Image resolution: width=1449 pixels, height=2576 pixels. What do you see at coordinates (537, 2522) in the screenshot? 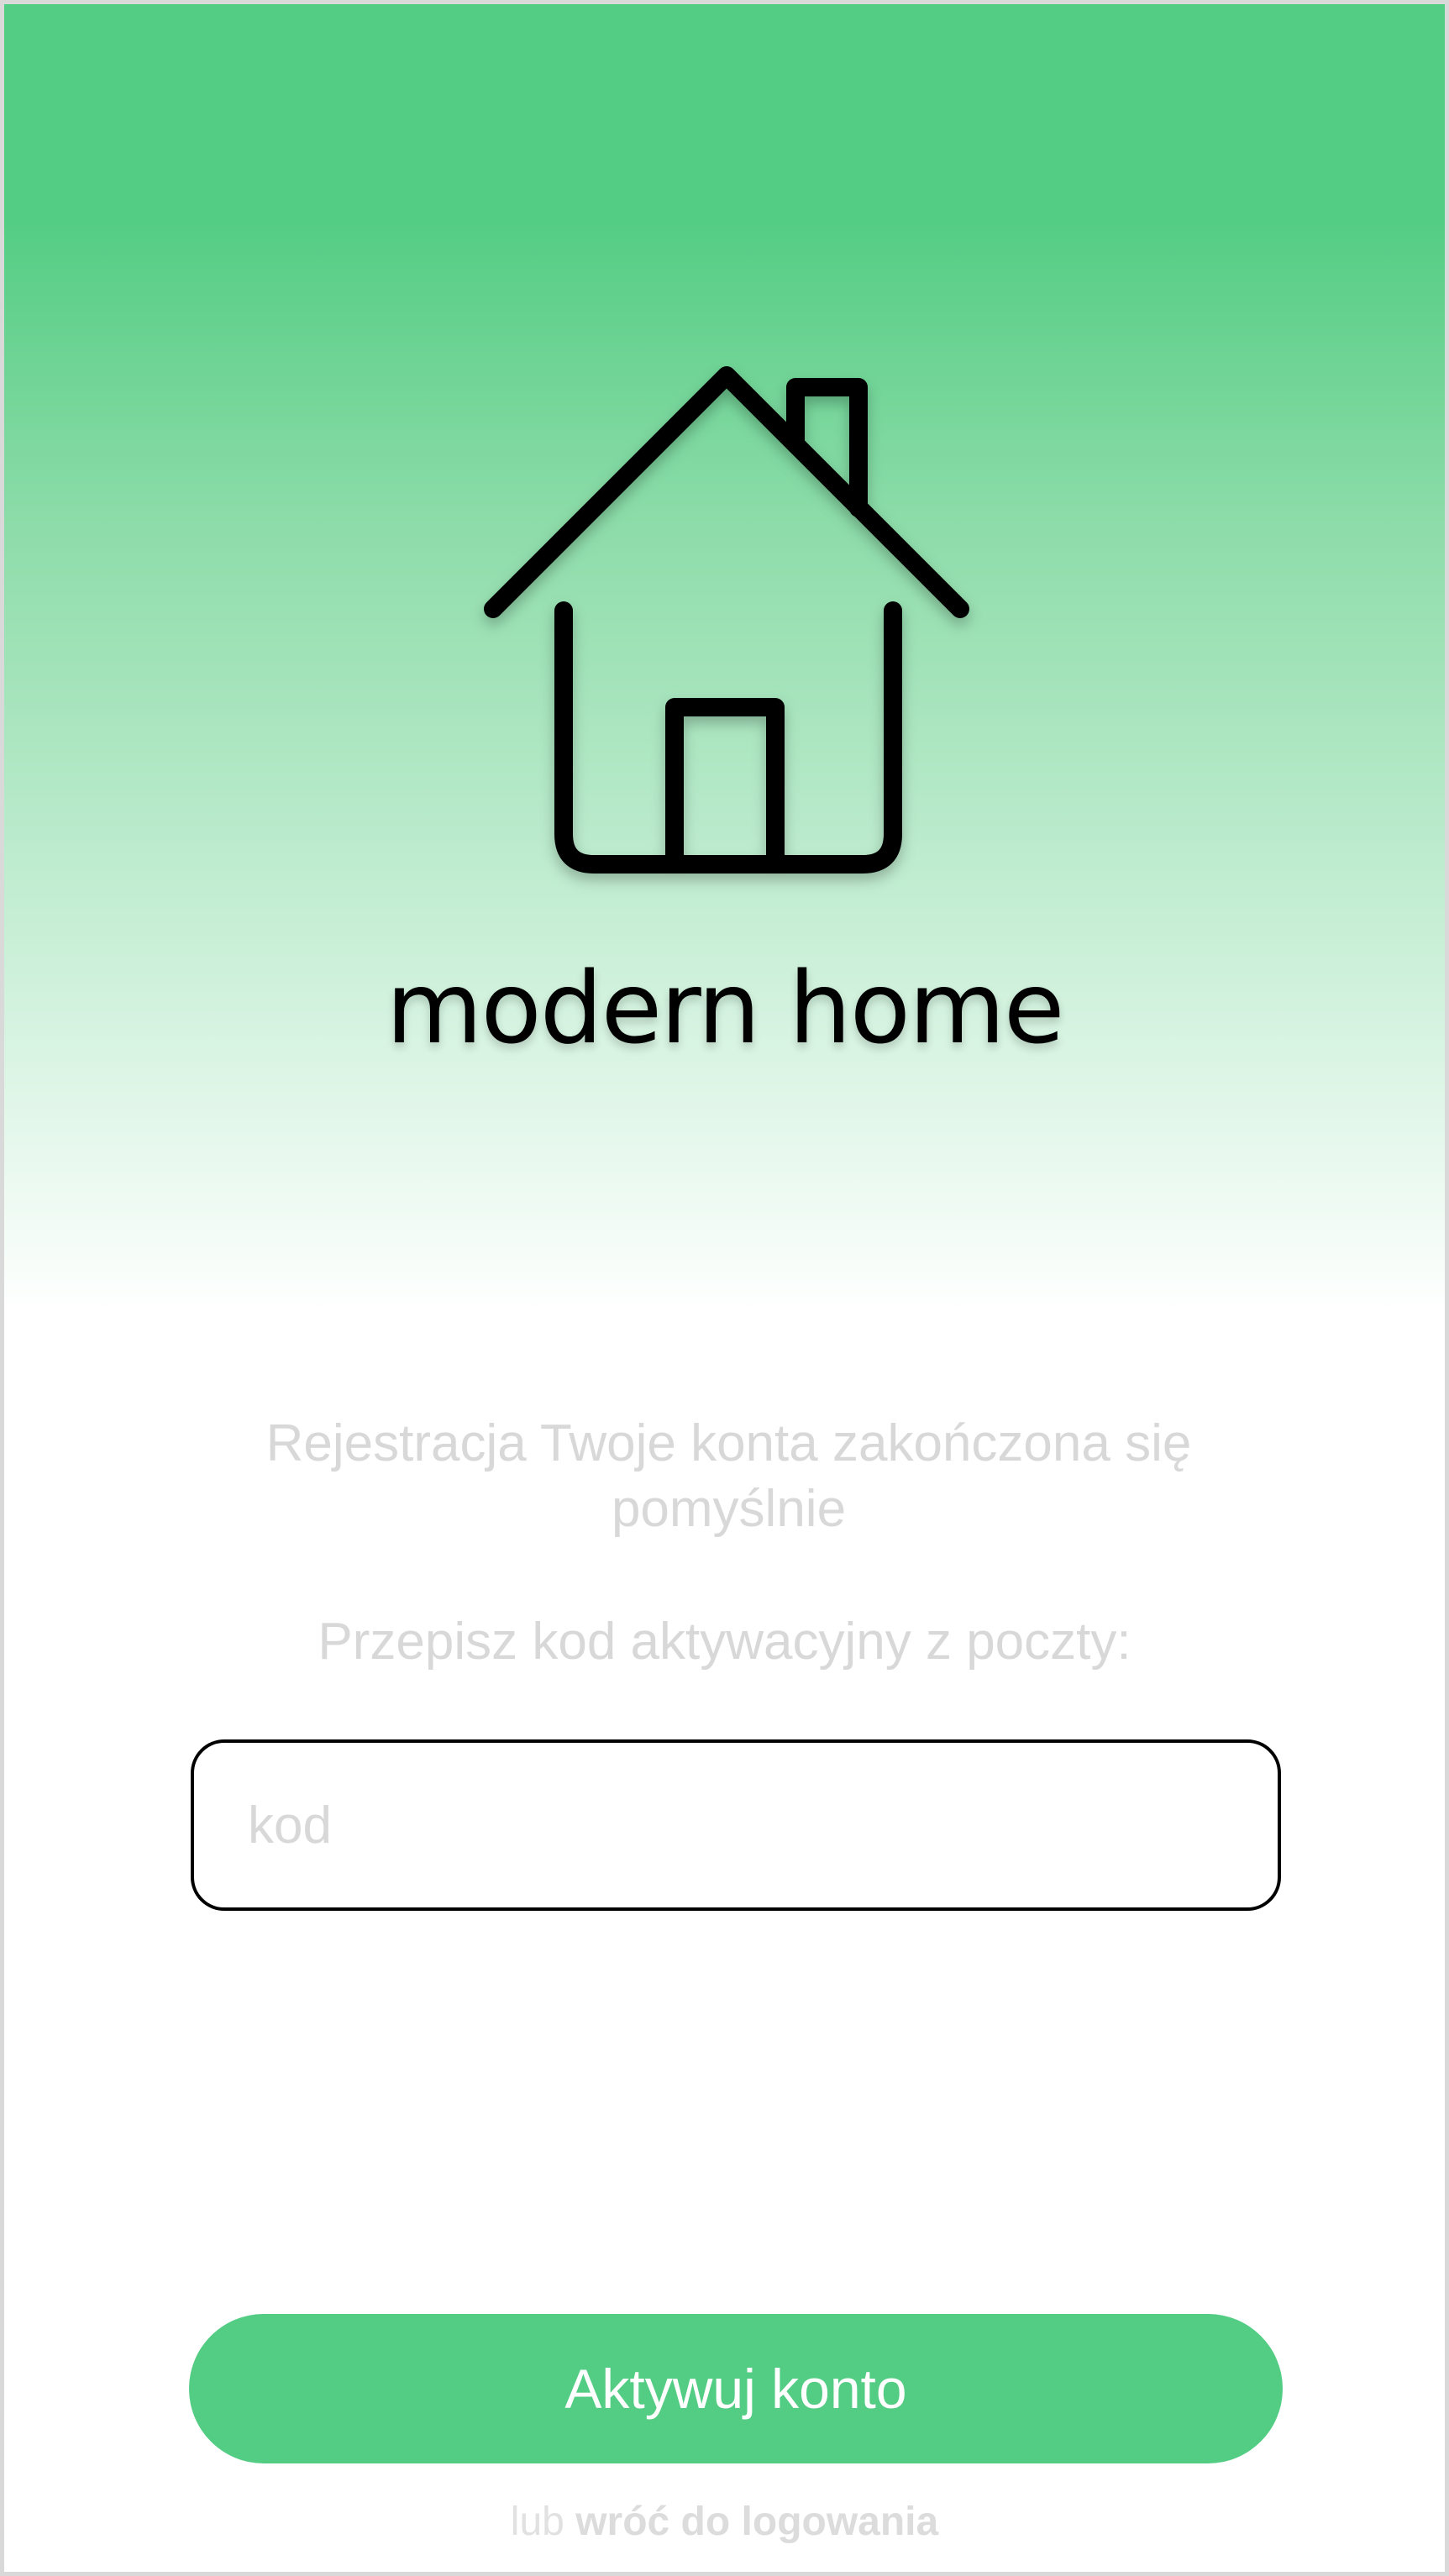
I see `footer-prefix: lub` at bounding box center [537, 2522].